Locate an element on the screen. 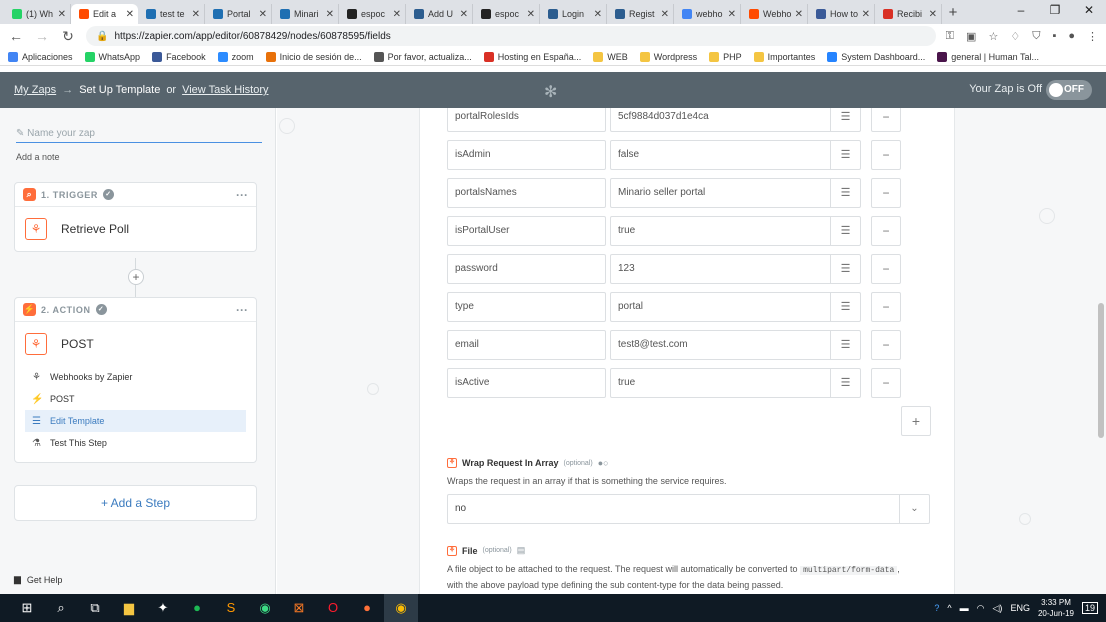 The image size is (1106, 622). help-icon: ? is located at coordinates (936, 608).